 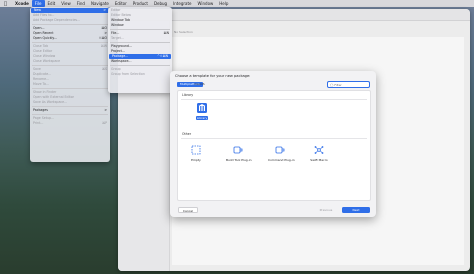 I want to click on menu-item-shortcut: ^⇧⌘N, so click(x=162, y=56).